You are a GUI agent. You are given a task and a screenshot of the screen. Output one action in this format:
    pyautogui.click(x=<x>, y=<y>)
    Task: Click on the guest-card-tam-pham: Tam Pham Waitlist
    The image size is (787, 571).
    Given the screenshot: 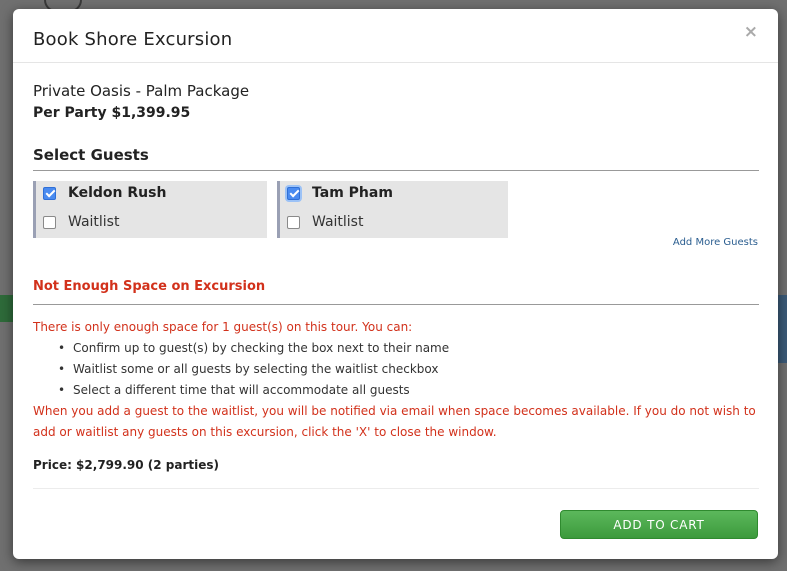 What is the action you would take?
    pyautogui.click(x=392, y=209)
    